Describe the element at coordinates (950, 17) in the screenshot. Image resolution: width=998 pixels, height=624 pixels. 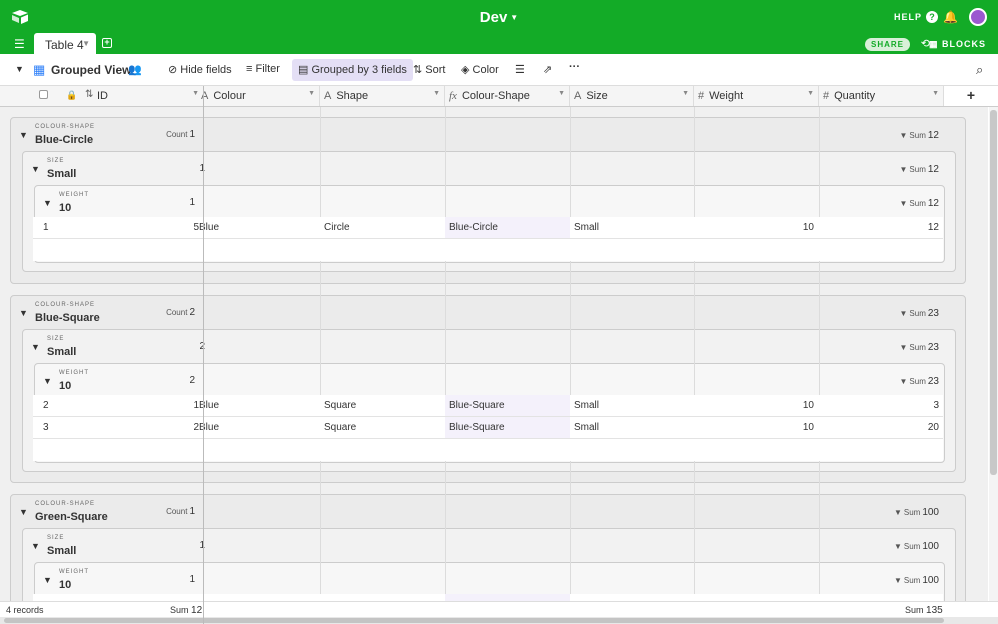
I see `bell-icon: 🔔` at that location.